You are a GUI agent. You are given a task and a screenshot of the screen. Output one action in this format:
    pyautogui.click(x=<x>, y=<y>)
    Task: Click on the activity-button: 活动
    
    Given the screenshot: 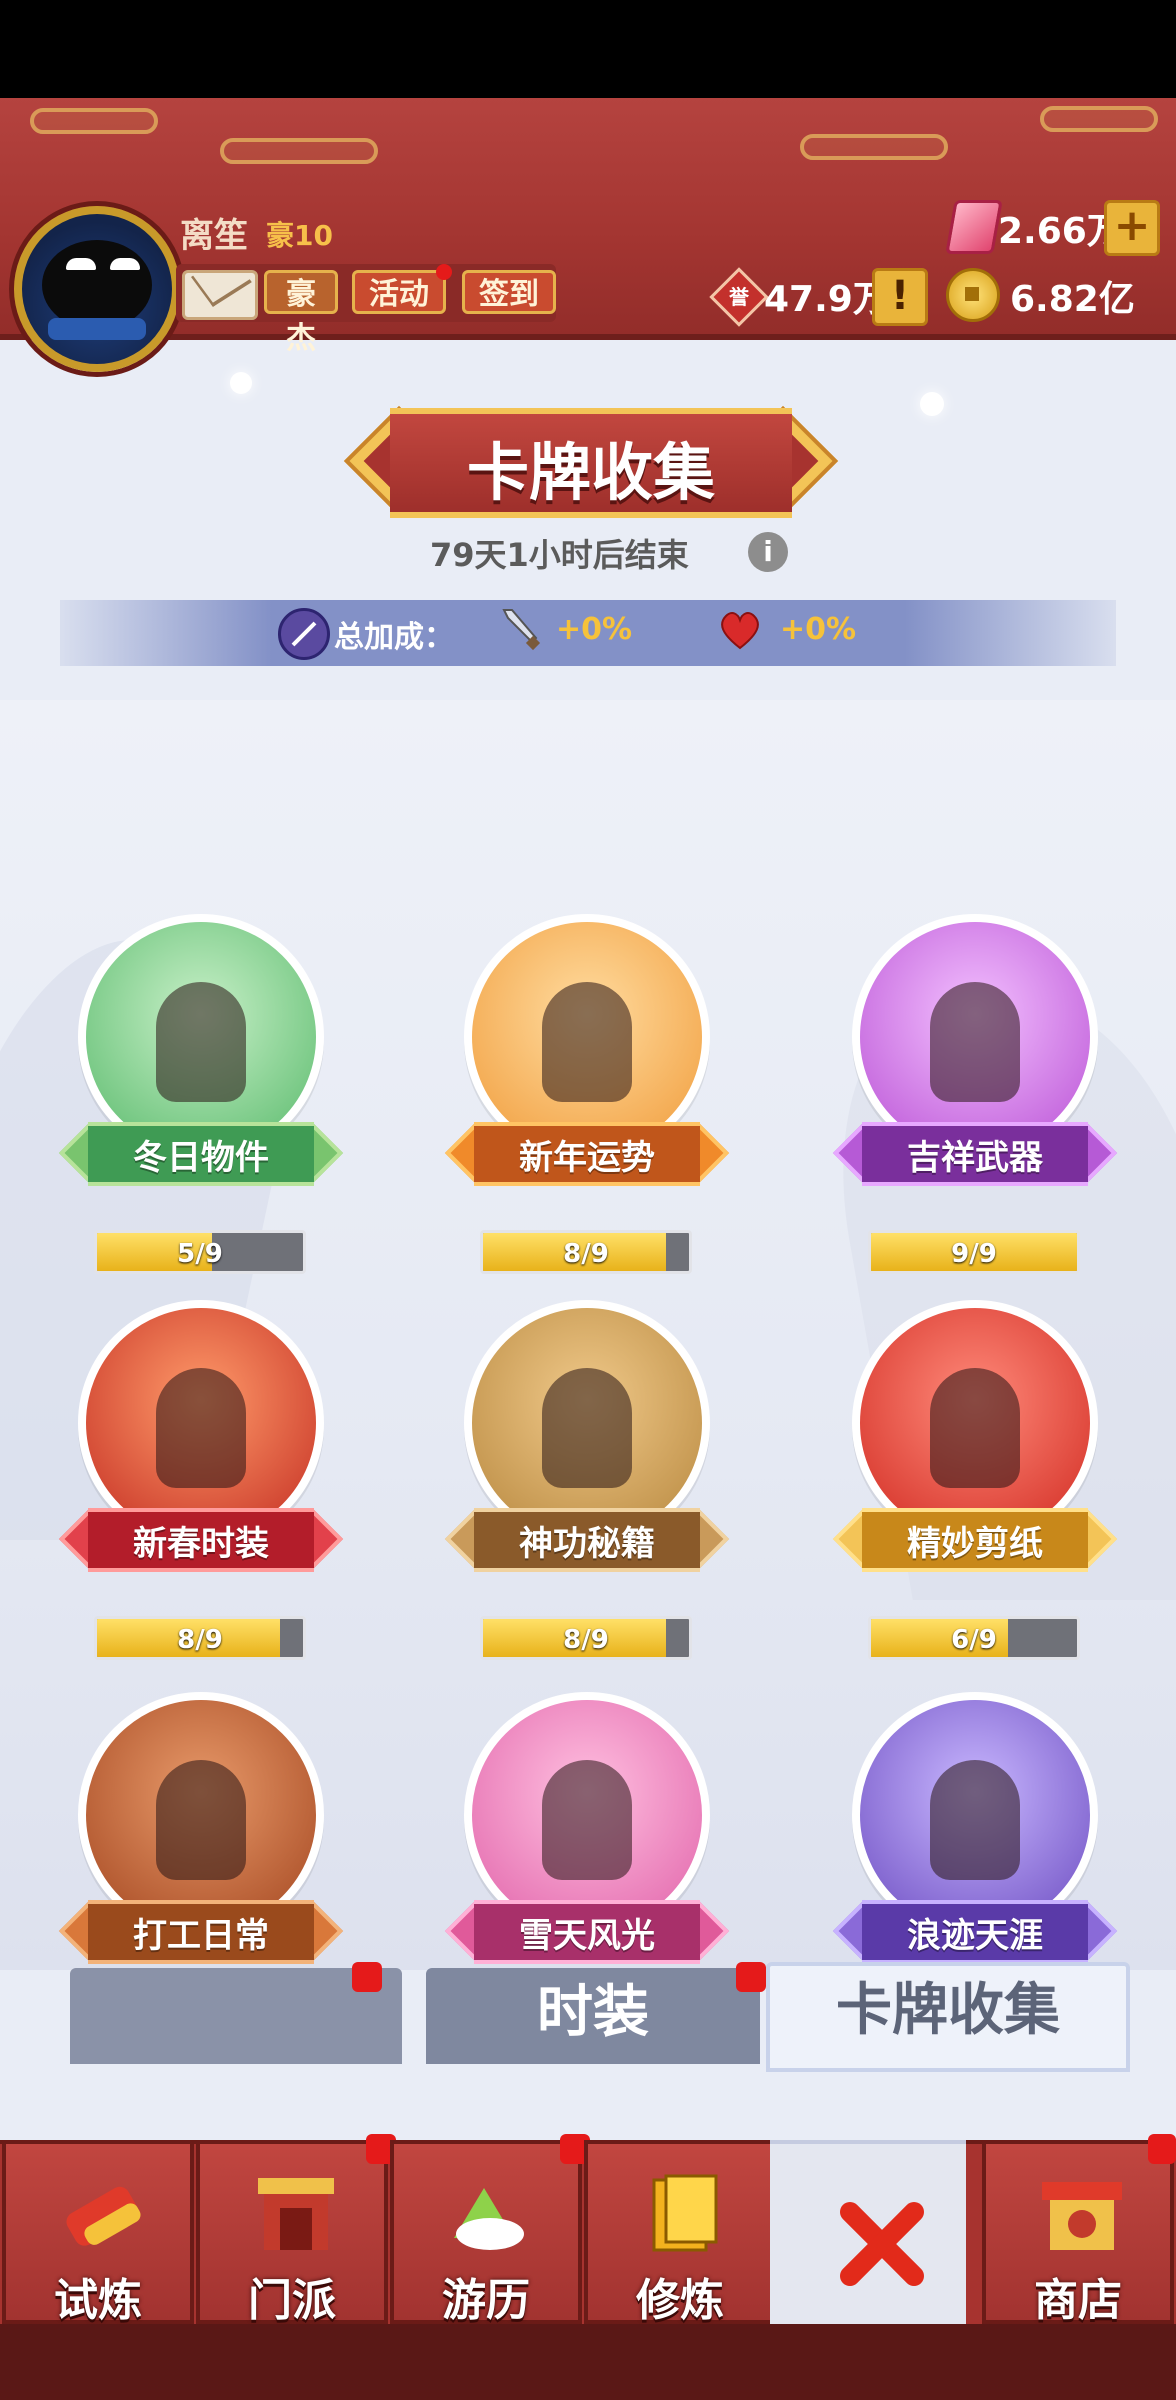 What is the action you would take?
    pyautogui.click(x=399, y=292)
    